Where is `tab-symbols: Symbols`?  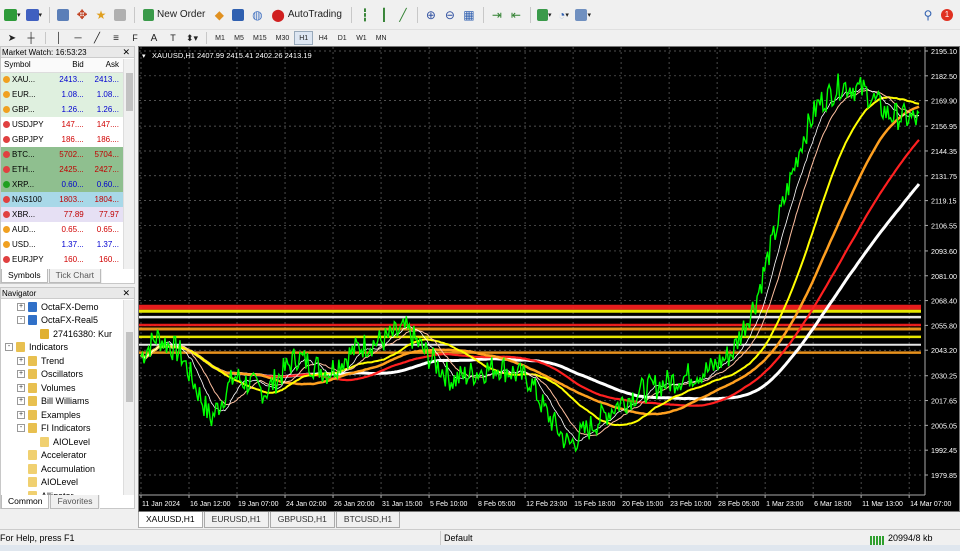
tab-symbols: Symbols is located at coordinates (24, 276).